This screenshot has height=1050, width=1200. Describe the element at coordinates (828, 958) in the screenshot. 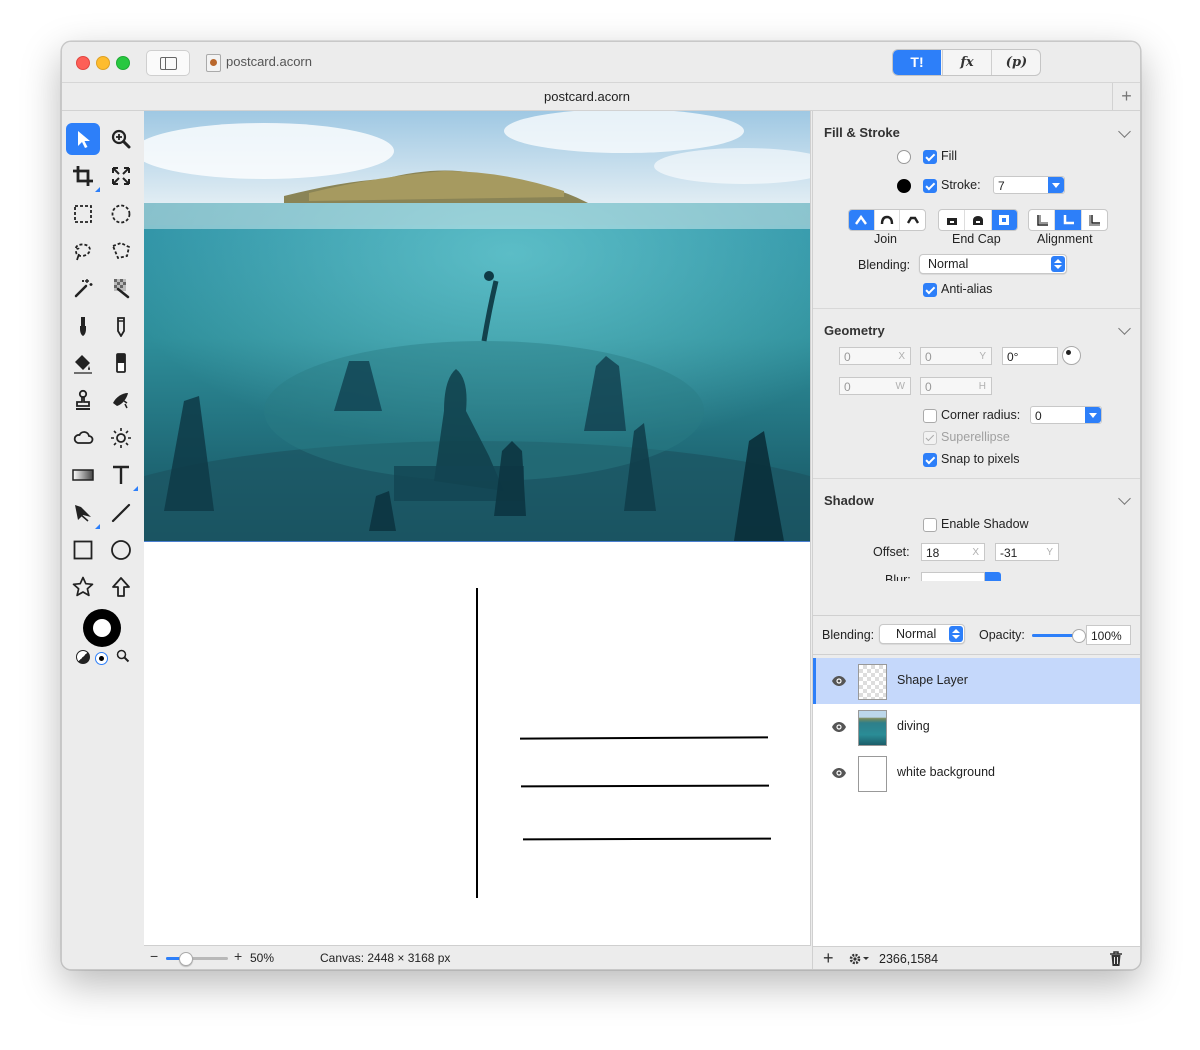

I see `add-layer-button: +` at that location.